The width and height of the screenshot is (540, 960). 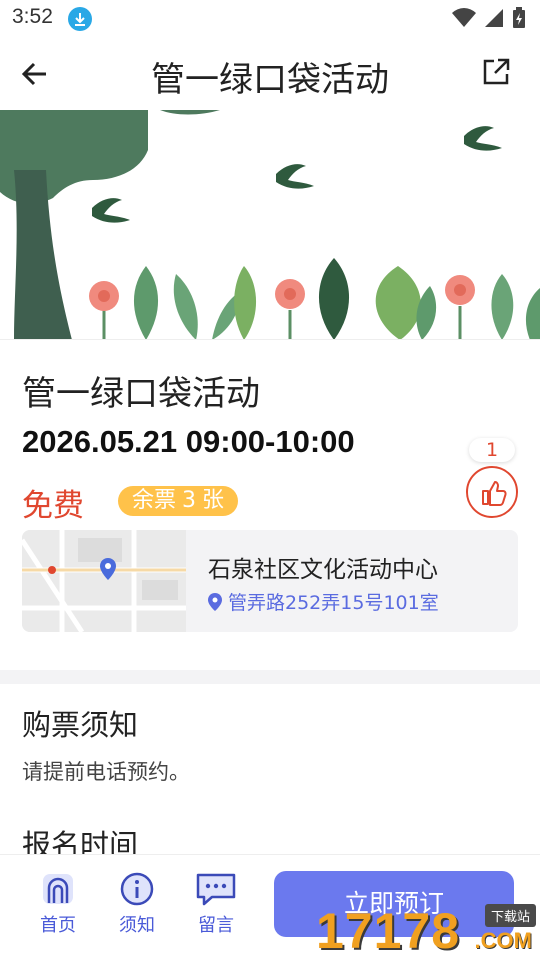 I want to click on event-name: 管一绿口袋活动, so click(x=141, y=394).